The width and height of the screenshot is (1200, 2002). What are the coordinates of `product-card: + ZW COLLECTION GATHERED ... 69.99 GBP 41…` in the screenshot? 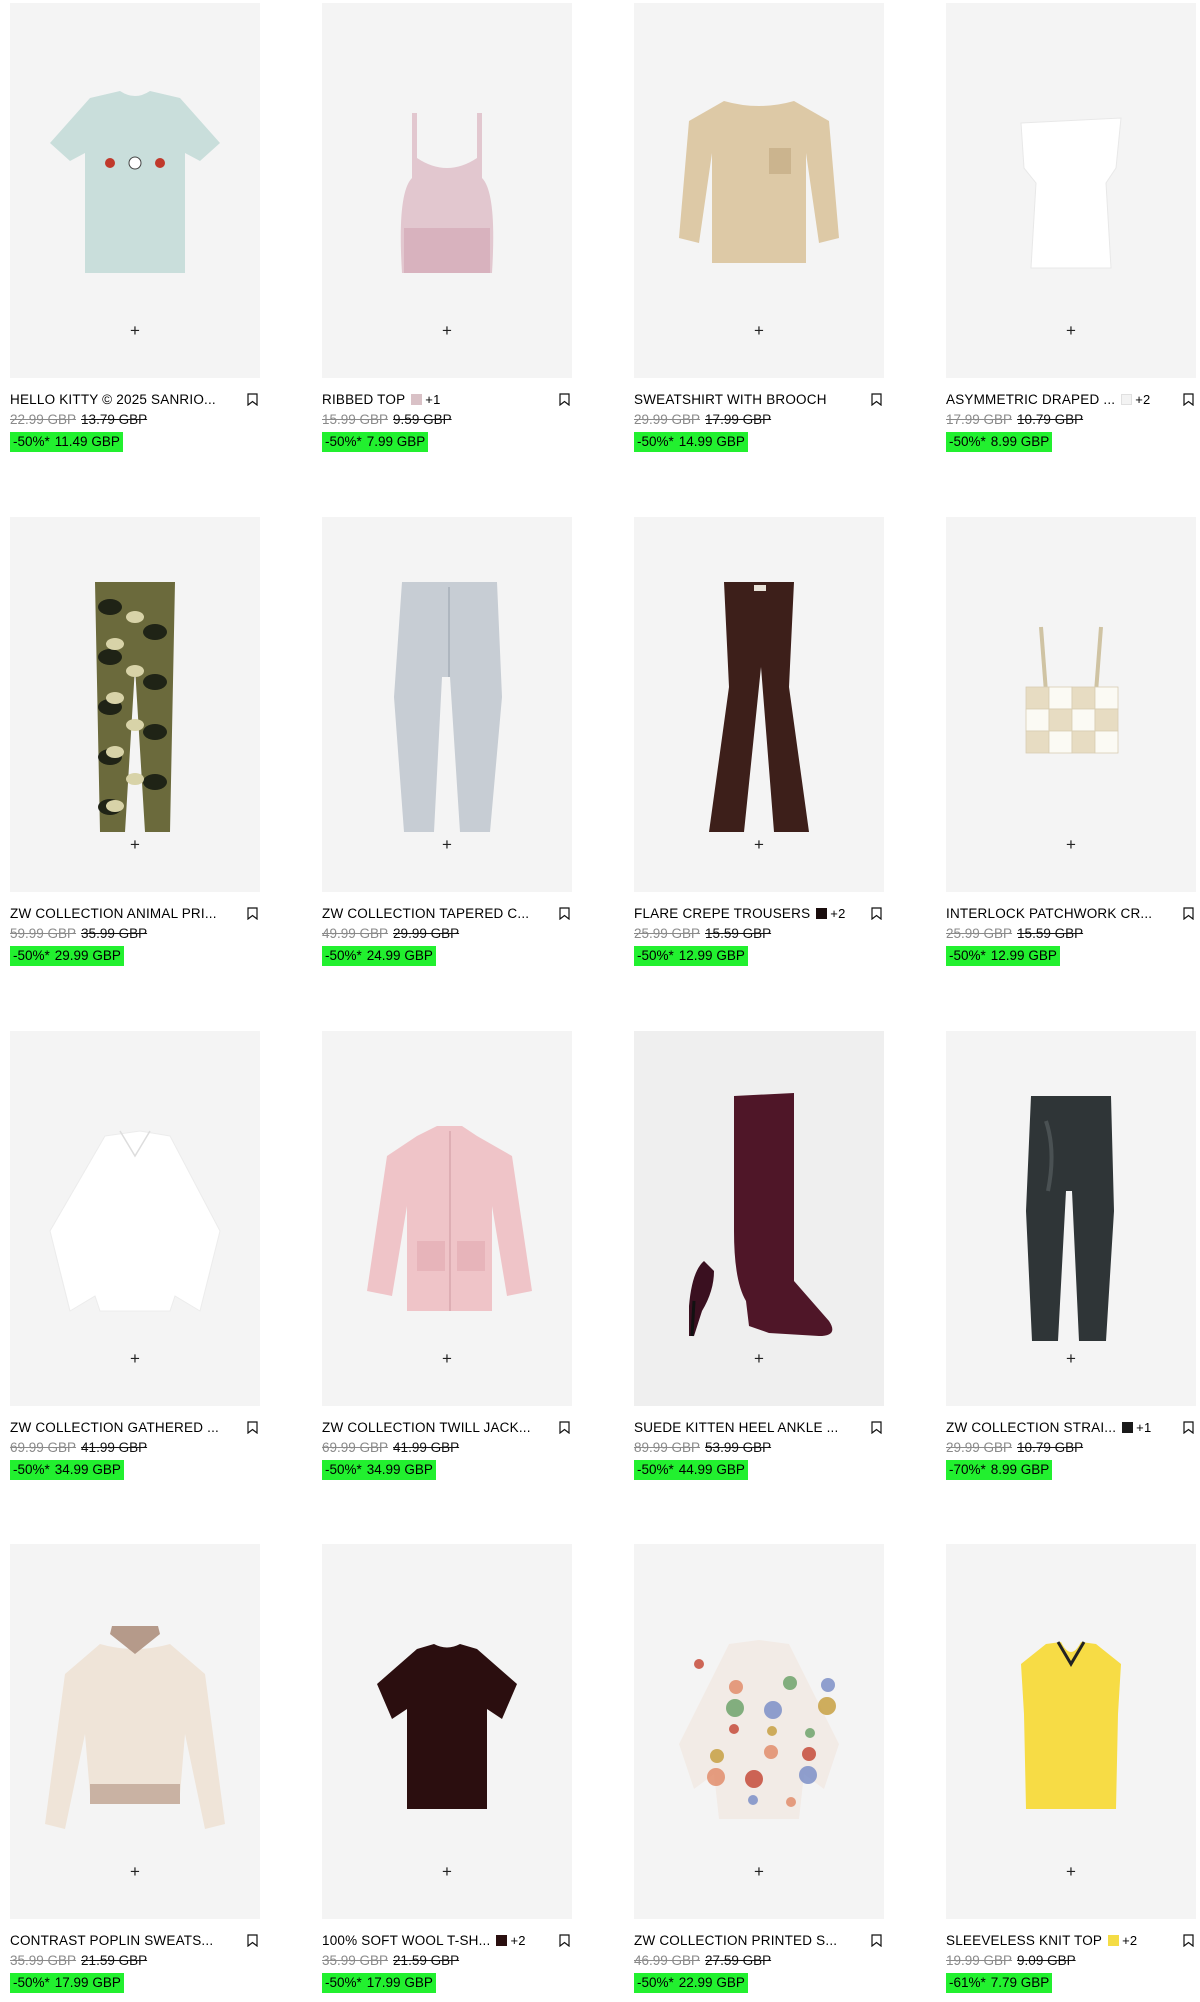 It's located at (135, 1255).